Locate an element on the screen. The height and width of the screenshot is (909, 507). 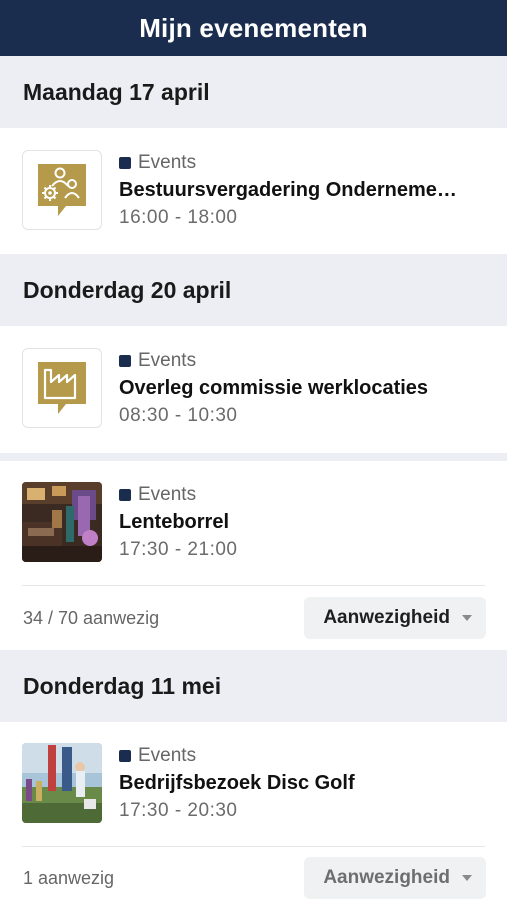
event-time: 17:30 - 20:30 is located at coordinates (178, 810).